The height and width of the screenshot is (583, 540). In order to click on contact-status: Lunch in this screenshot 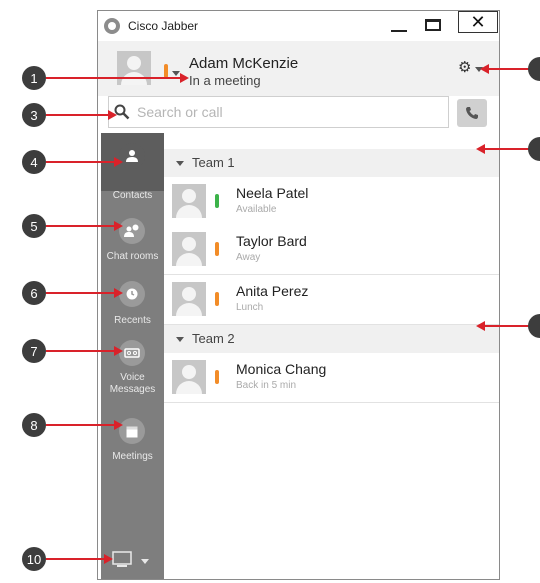, I will do `click(250, 307)`.